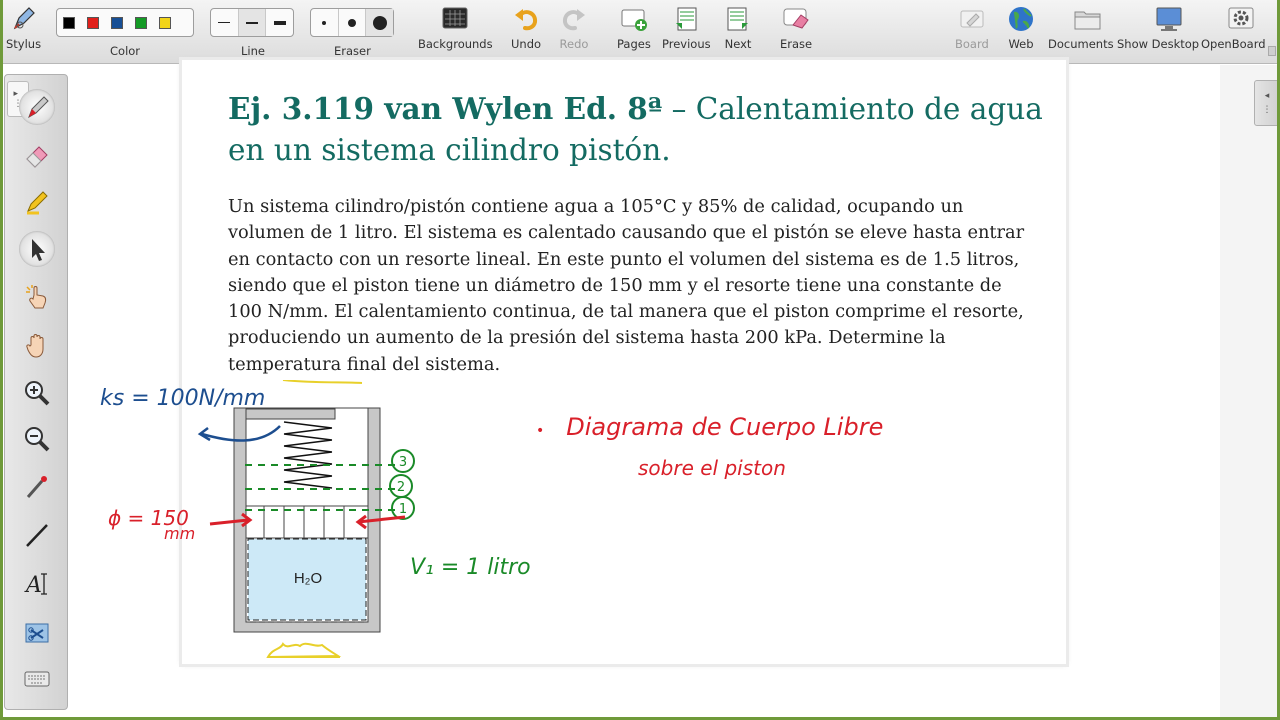 The height and width of the screenshot is (720, 1280). I want to click on line-width-selector, so click(252, 22).